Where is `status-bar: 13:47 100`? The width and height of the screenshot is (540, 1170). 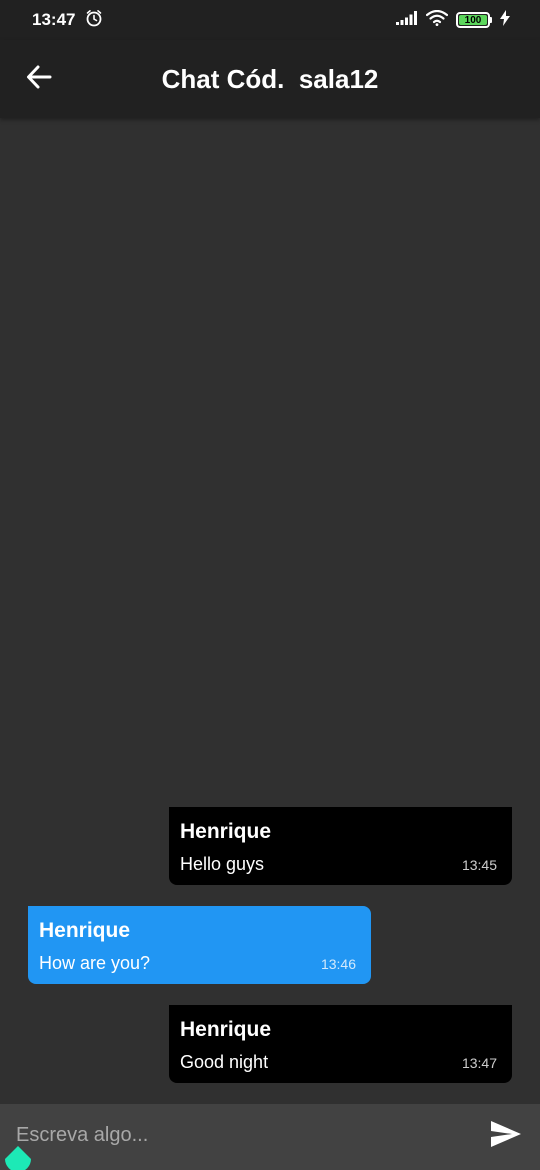 status-bar: 13:47 100 is located at coordinates (270, 20).